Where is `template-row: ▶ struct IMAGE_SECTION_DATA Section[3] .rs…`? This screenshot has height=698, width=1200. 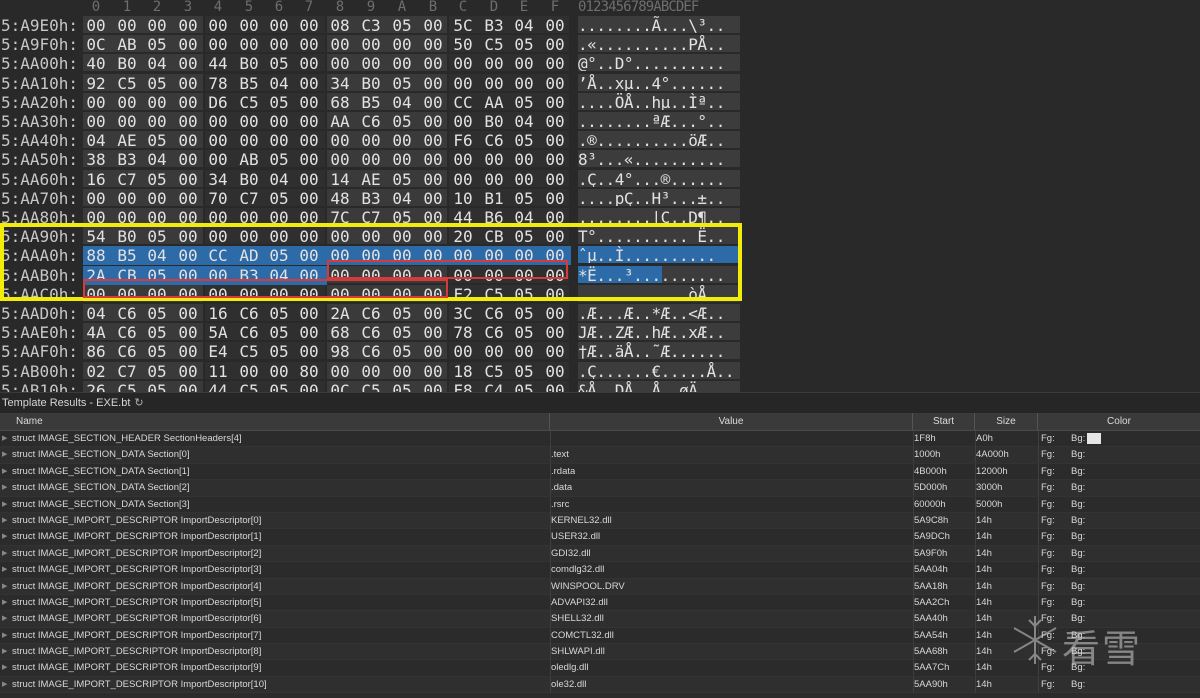
template-row: ▶ struct IMAGE_SECTION_DATA Section[3] .rs… is located at coordinates (600, 504).